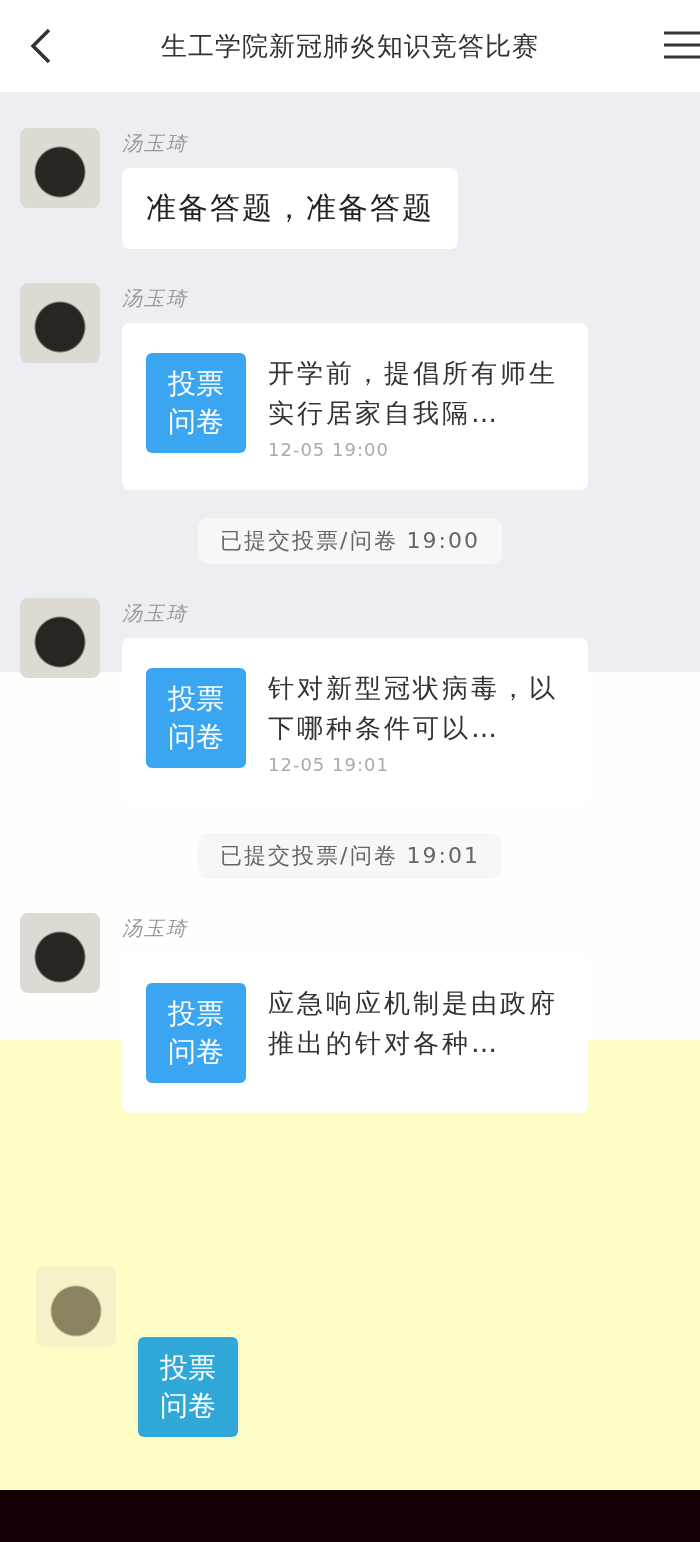 This screenshot has width=700, height=1542. What do you see at coordinates (350, 541) in the screenshot?
I see `system-notice: 已提交投票/问卷 19:00` at bounding box center [350, 541].